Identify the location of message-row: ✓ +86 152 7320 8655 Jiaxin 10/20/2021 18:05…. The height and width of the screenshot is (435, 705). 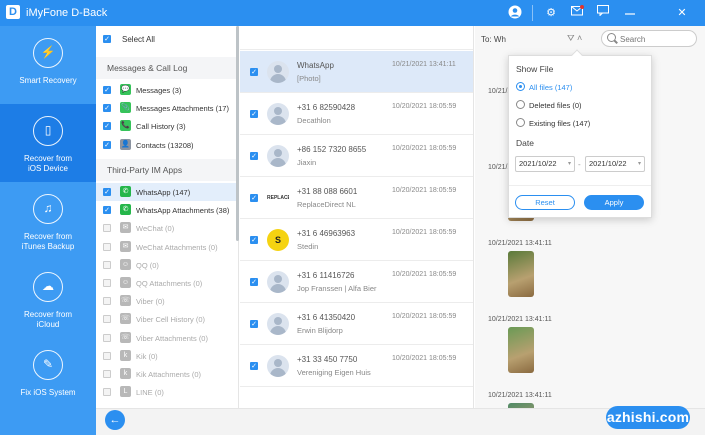
(356, 156).